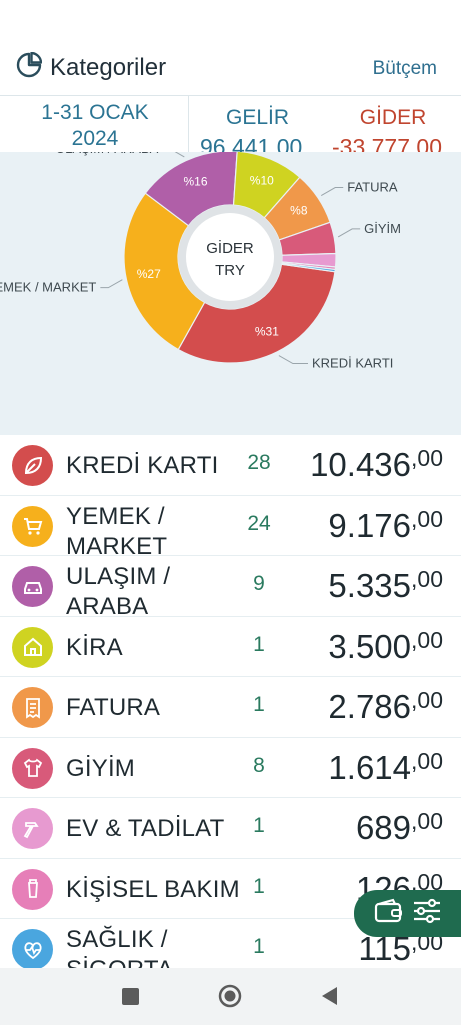  Describe the element at coordinates (361, 464) in the screenshot. I see `amount-integer: 10.436` at that location.